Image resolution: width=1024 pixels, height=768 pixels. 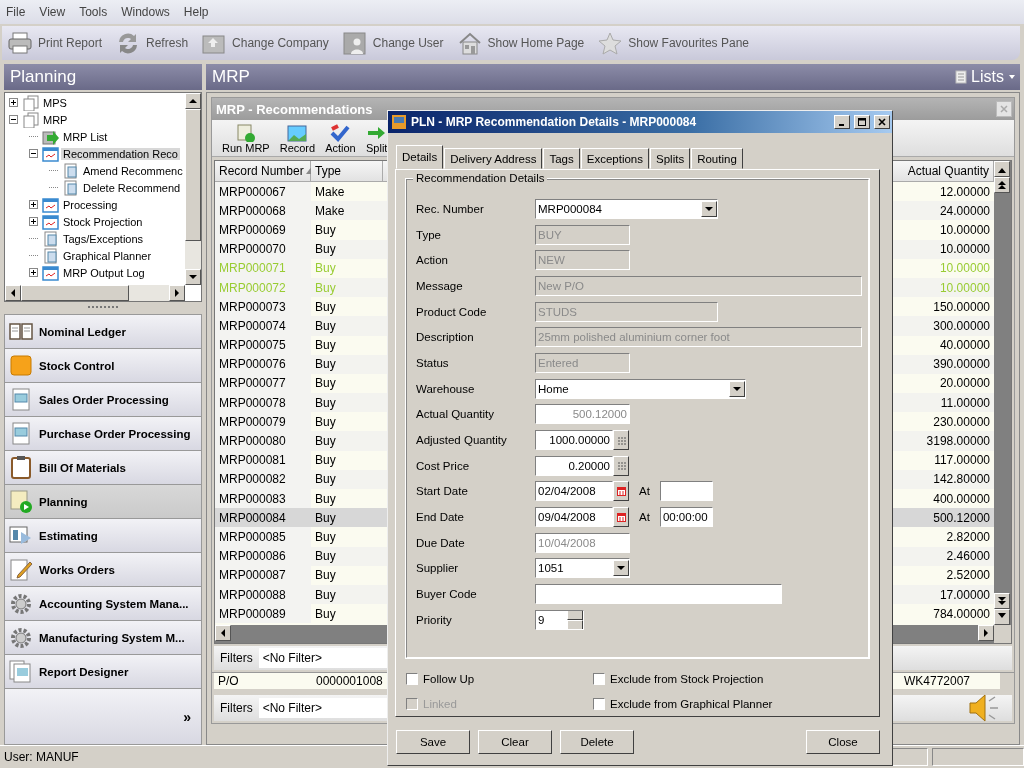 I want to click on dialog-button: Delete, so click(x=597, y=742).